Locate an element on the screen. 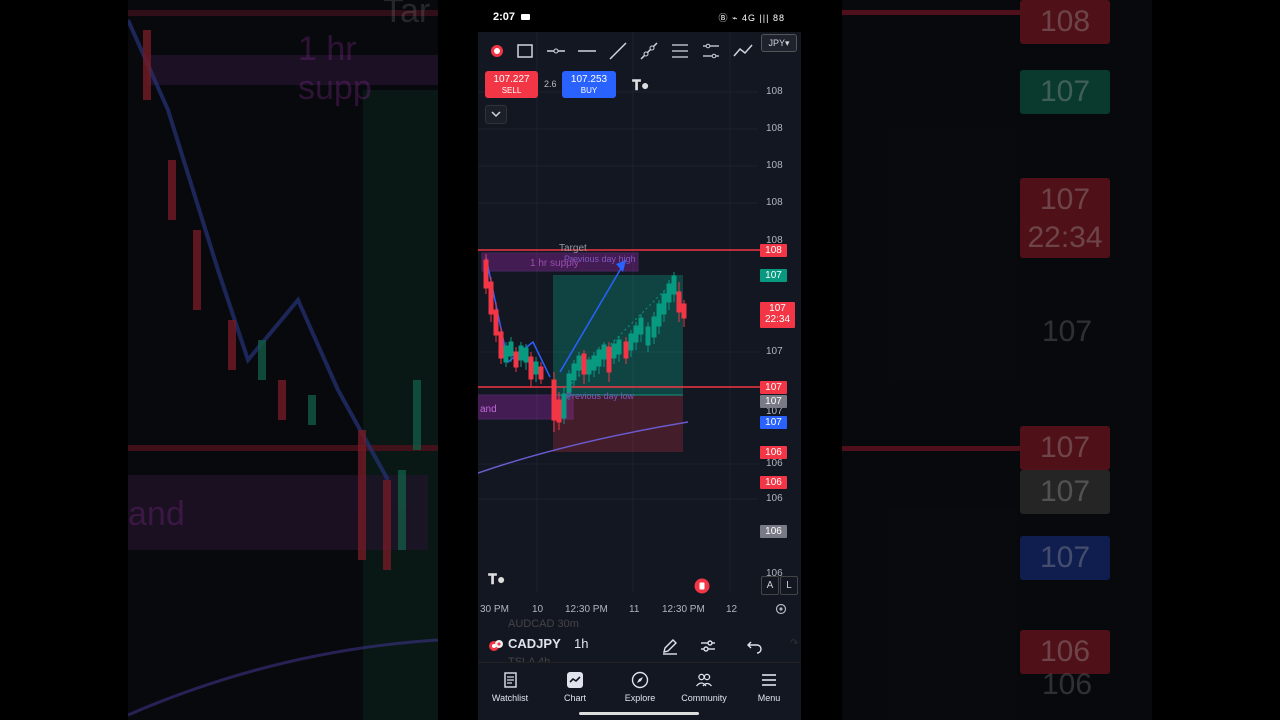 This screenshot has height=720, width=1280. ghost-symbol-above: AUDCAD 30m is located at coordinates (543, 624).